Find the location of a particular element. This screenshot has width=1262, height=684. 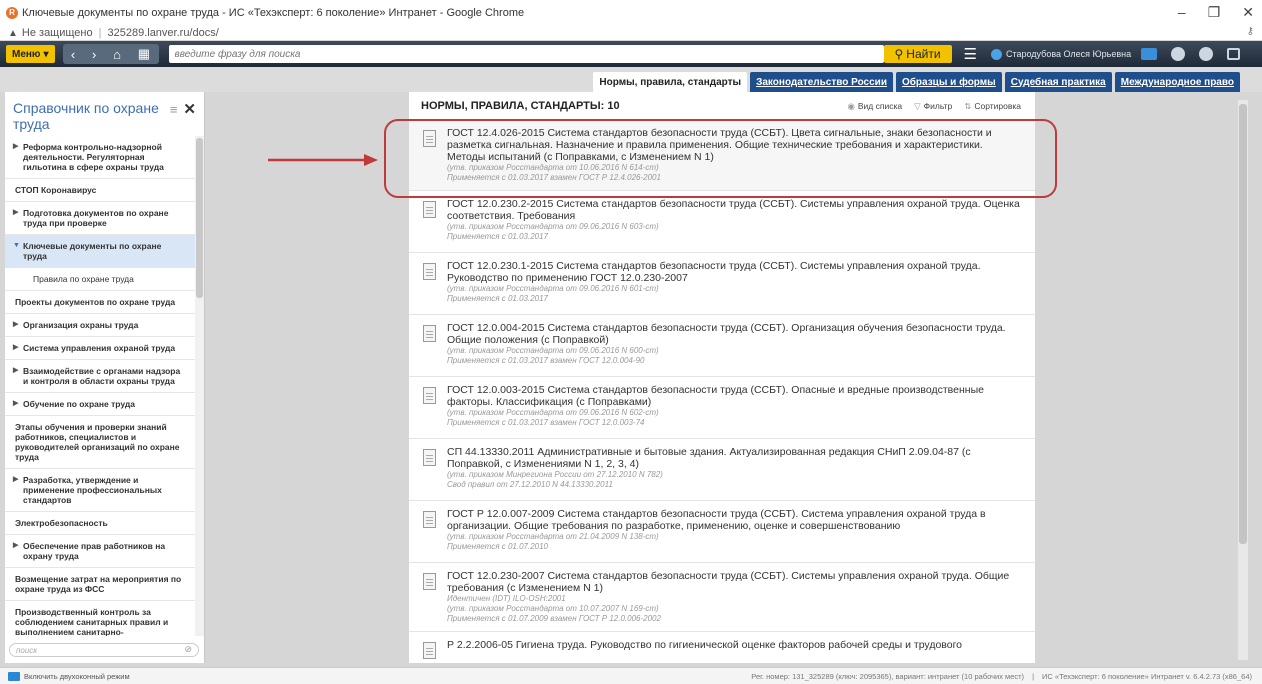

two-window-icon is located at coordinates (14, 676).